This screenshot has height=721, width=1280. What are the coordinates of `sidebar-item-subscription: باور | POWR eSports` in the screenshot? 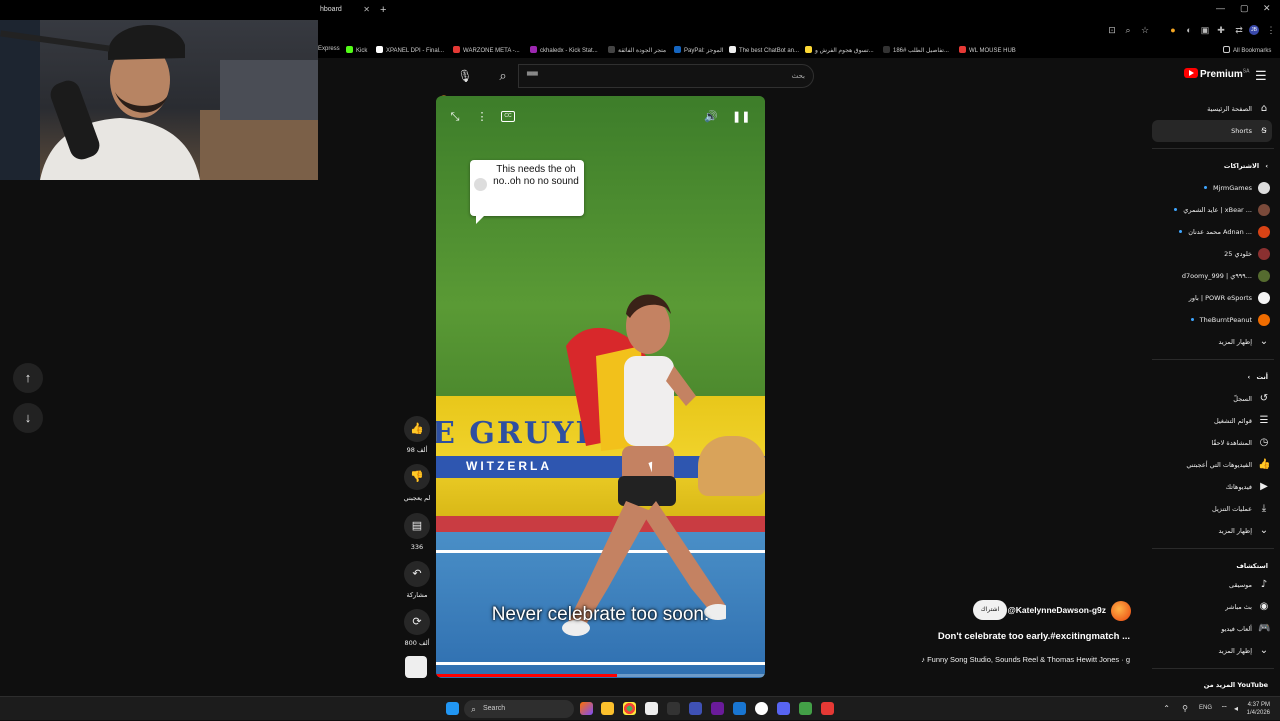 It's located at (1212, 298).